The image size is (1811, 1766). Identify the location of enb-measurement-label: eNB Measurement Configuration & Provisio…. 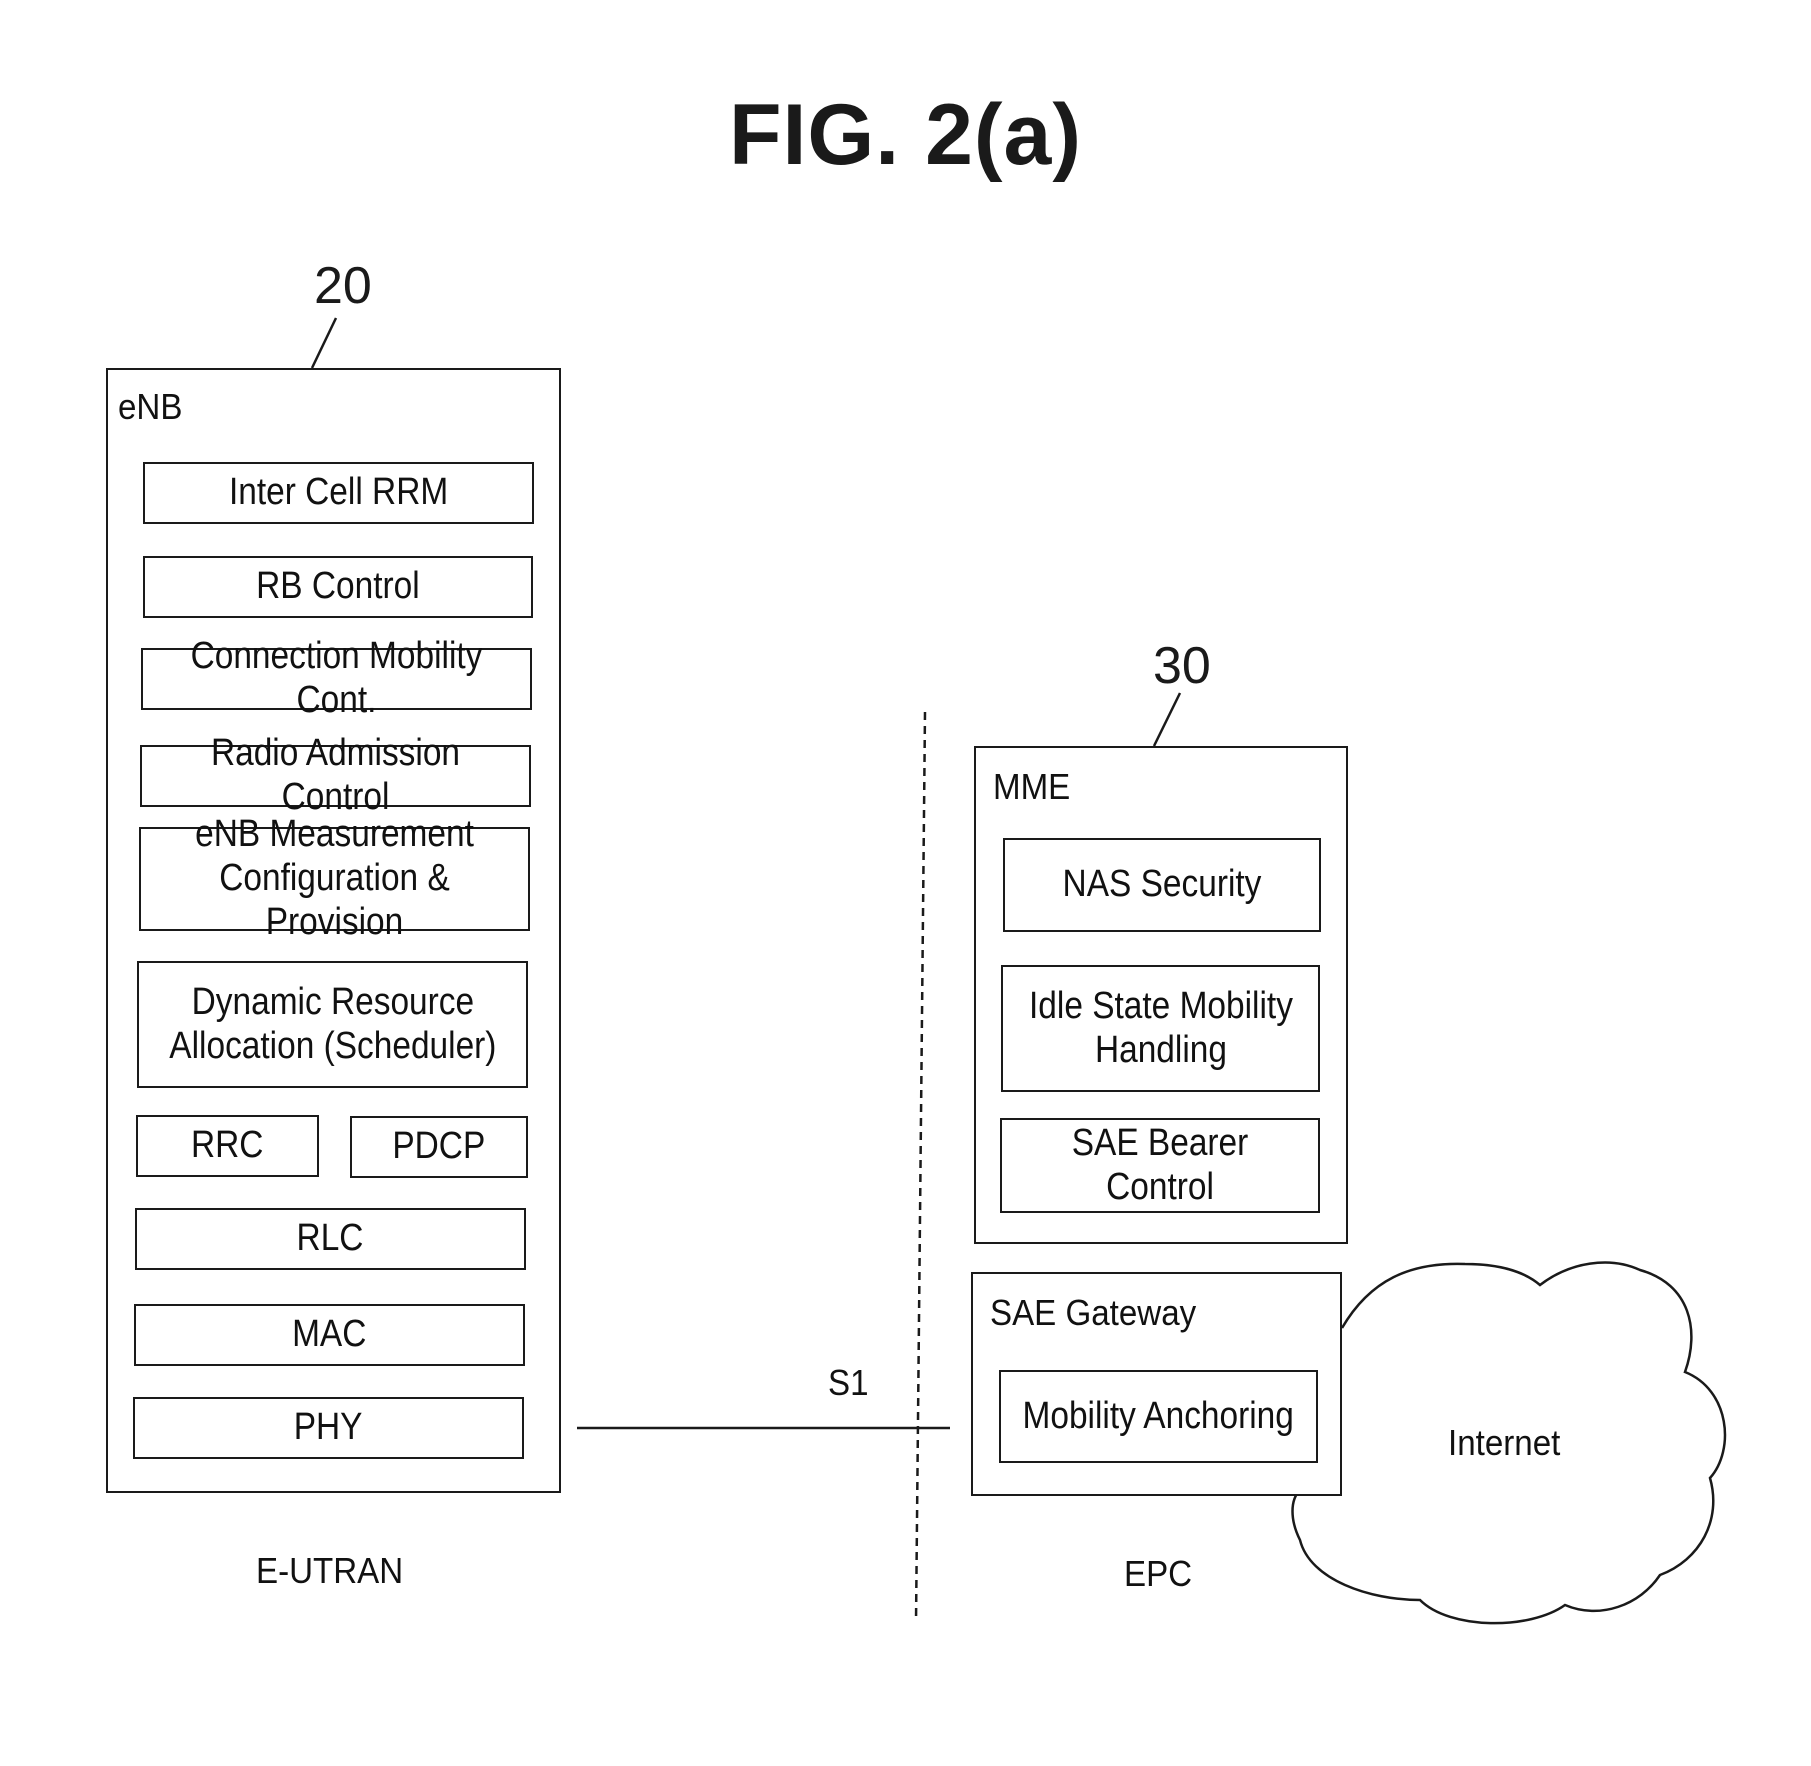
(334, 878).